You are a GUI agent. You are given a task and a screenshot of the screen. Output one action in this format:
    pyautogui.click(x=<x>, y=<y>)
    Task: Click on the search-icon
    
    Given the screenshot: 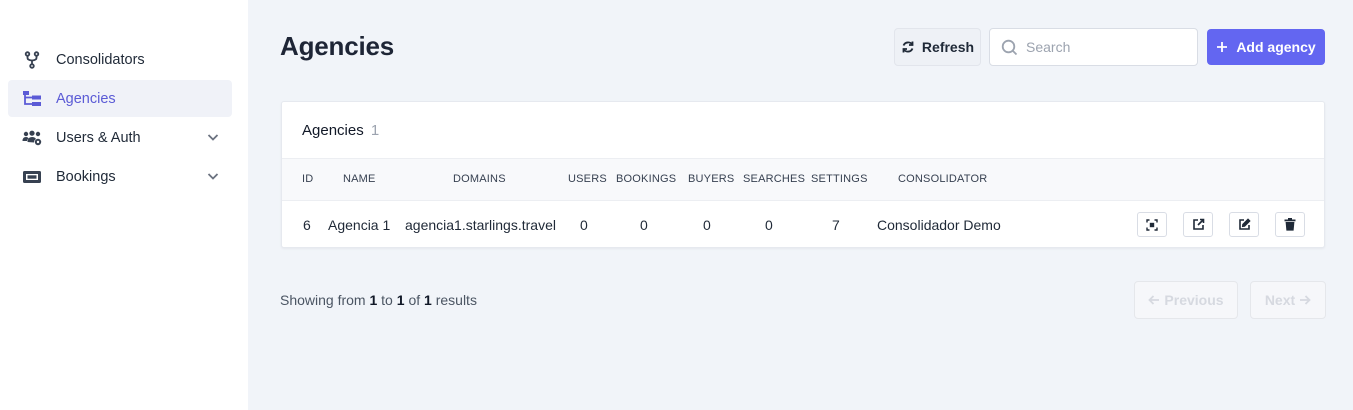 What is the action you would take?
    pyautogui.click(x=1009, y=47)
    